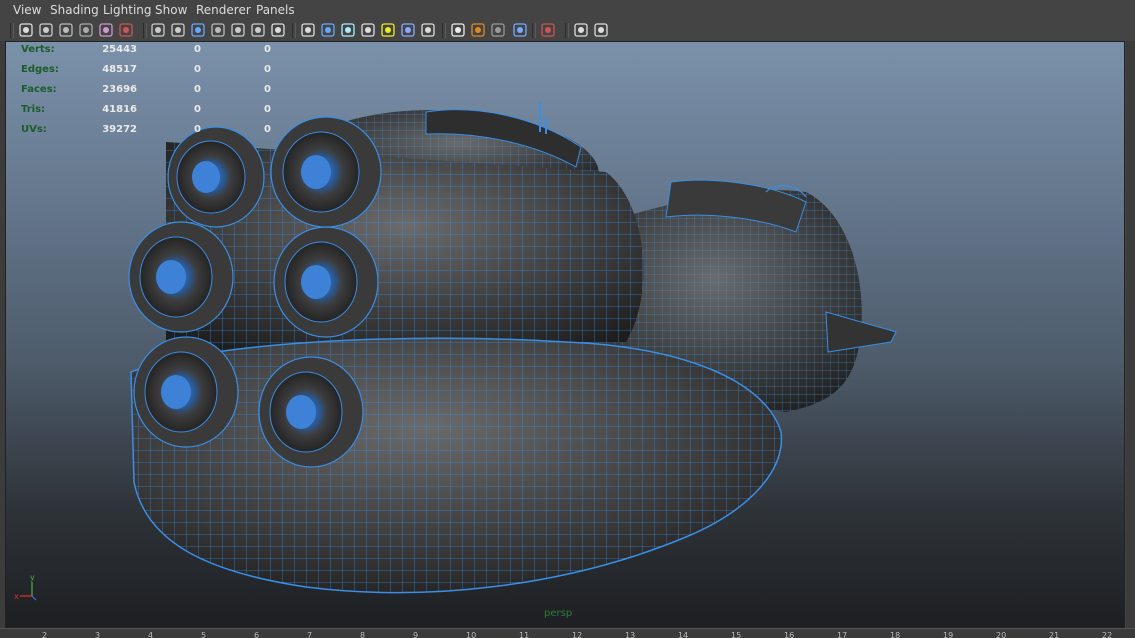 The height and width of the screenshot is (638, 1135). What do you see at coordinates (38, 49) in the screenshot?
I see `hud-label: Verts:` at bounding box center [38, 49].